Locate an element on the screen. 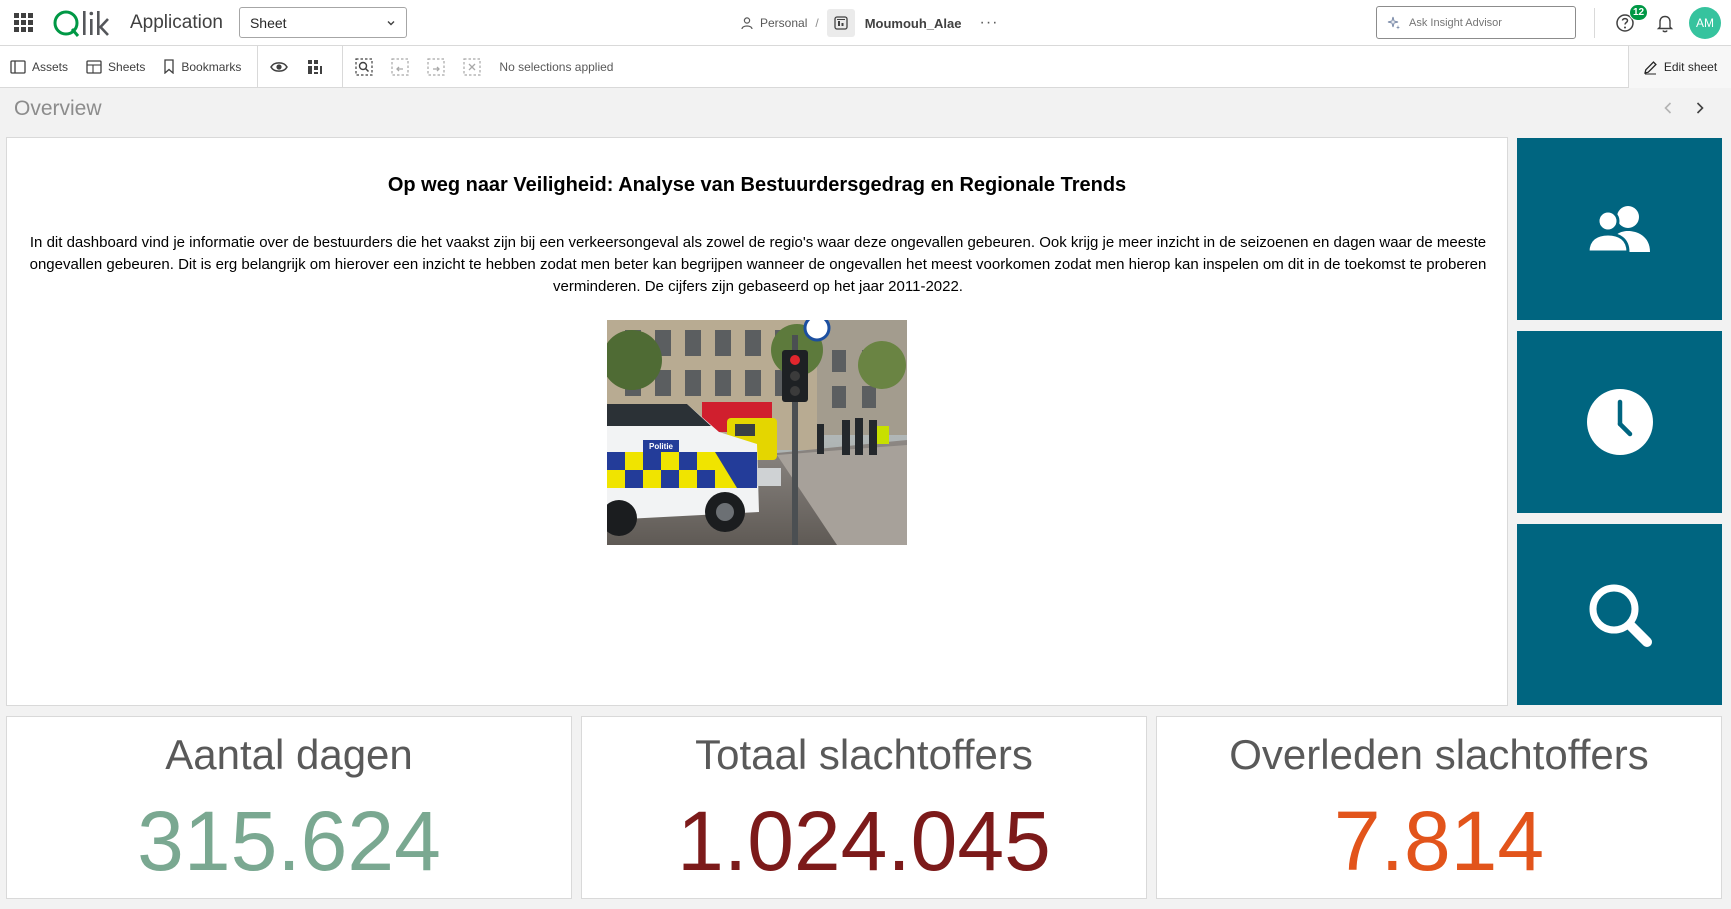  avatar: AM is located at coordinates (1705, 23).